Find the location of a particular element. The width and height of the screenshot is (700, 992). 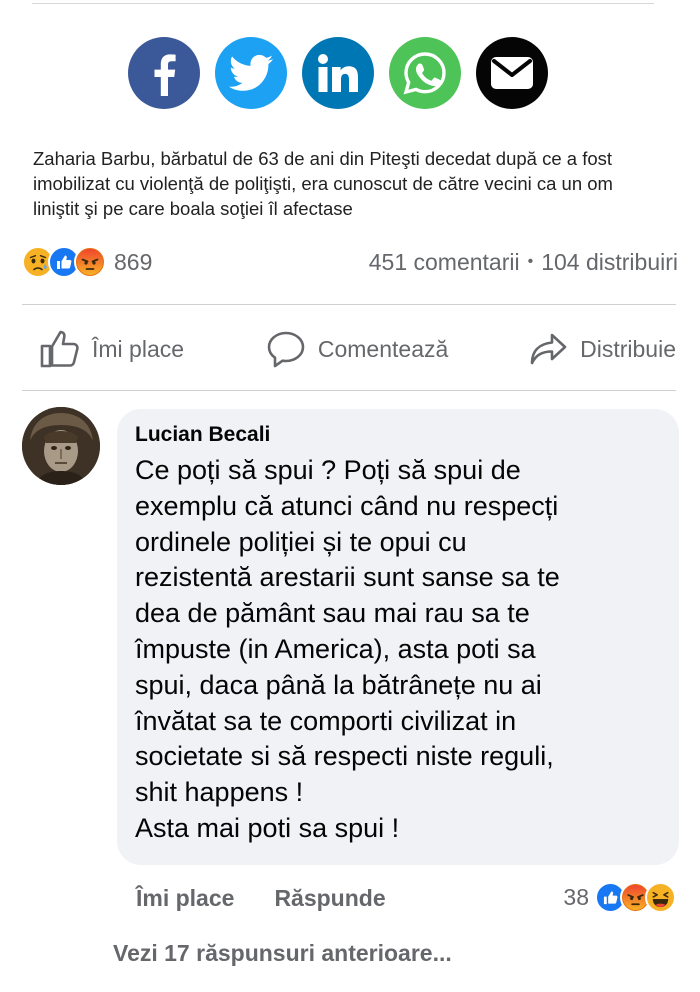

linkedin-share-button is located at coordinates (338, 73).